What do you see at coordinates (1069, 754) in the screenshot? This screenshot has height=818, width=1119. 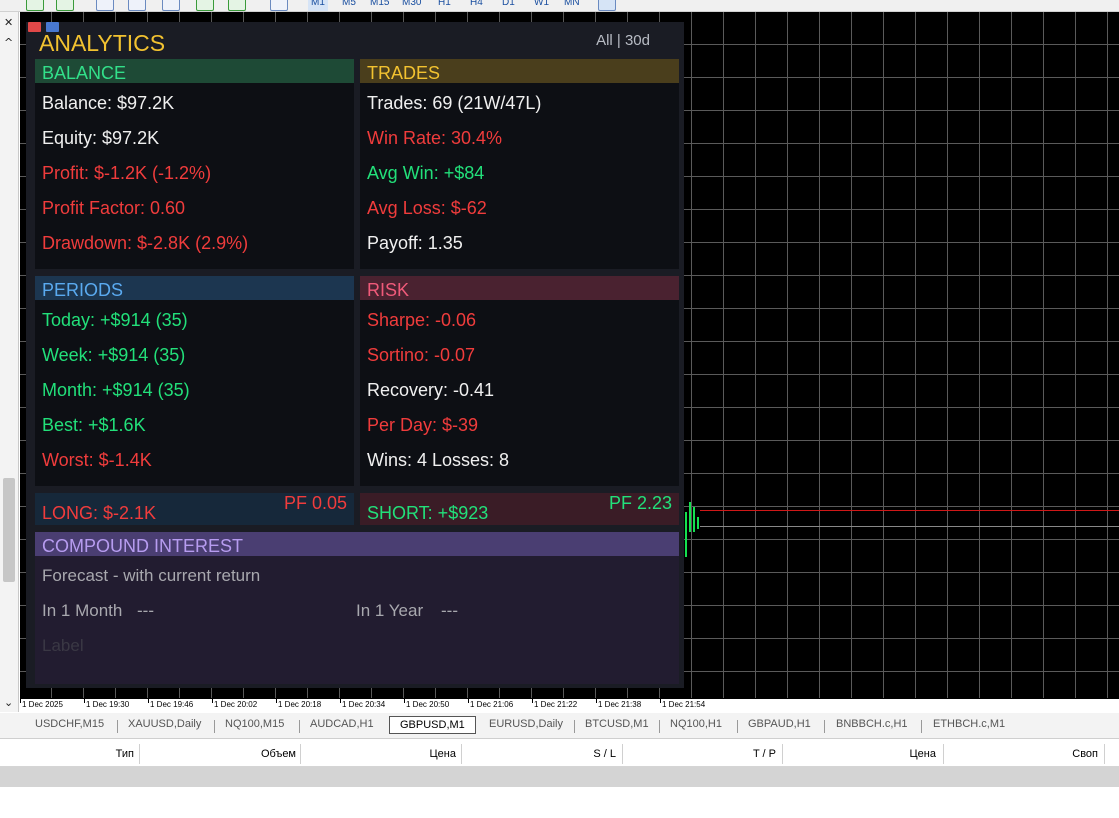 I see `column-swap: Своп` at bounding box center [1069, 754].